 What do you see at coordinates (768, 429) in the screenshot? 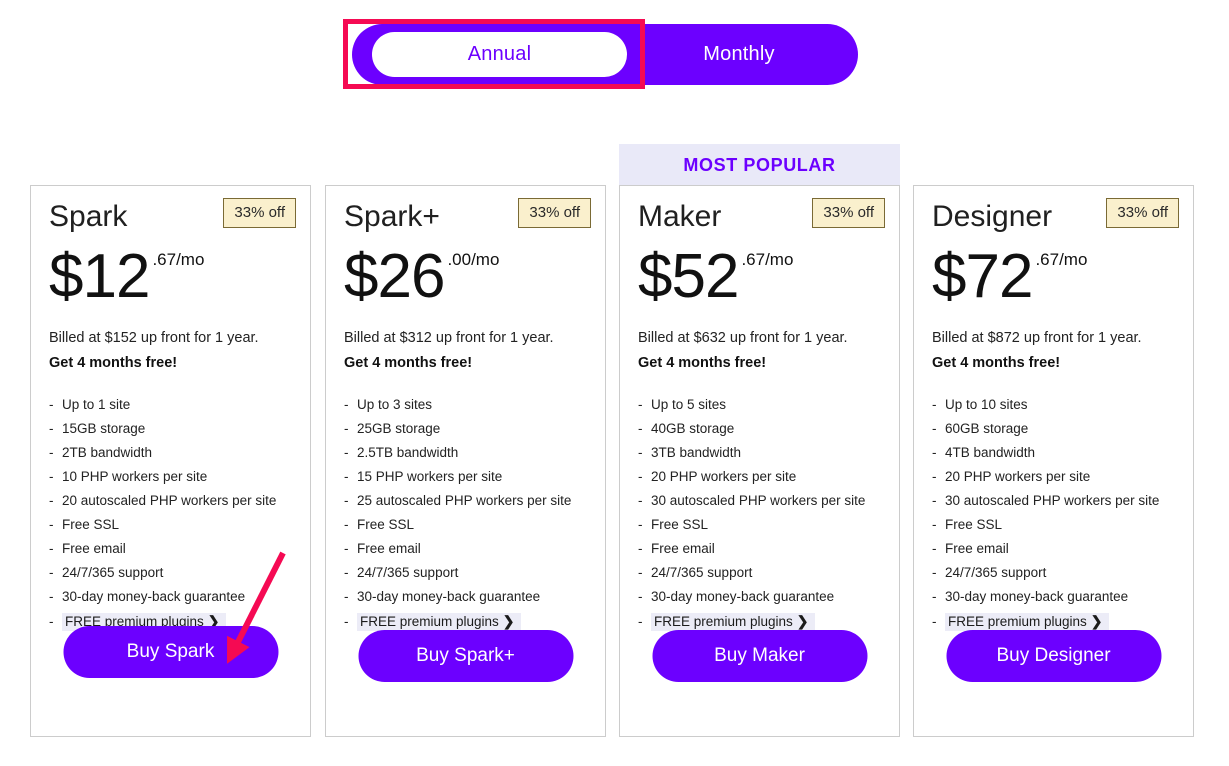
I see `feature-item: -40GB storage` at bounding box center [768, 429].